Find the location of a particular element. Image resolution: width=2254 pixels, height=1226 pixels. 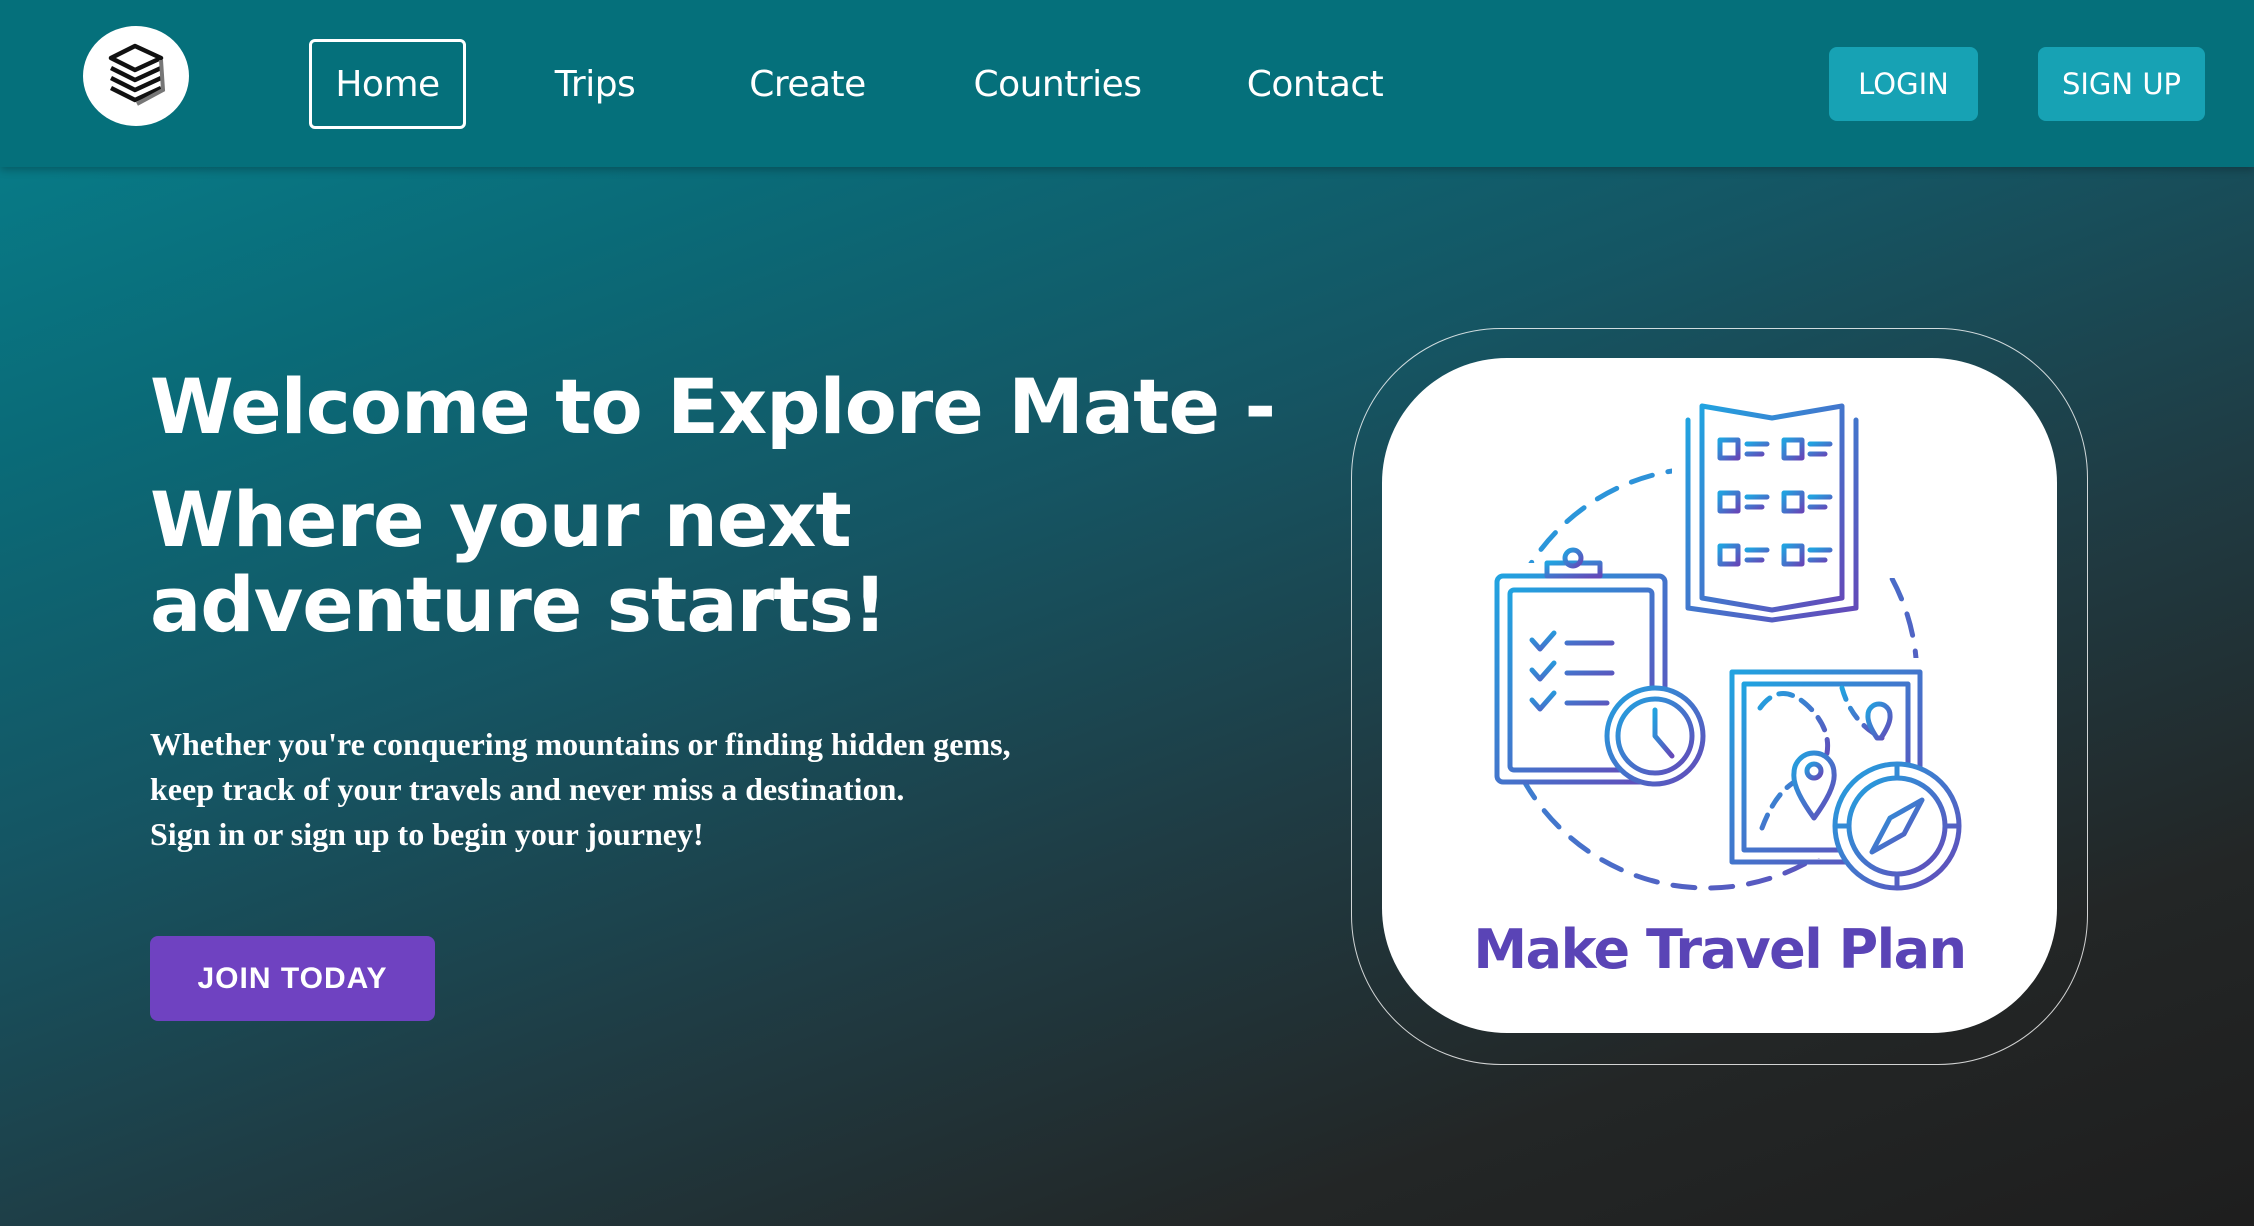

hero-title-line1: Welcome to Explore Mate - is located at coordinates (713, 406).